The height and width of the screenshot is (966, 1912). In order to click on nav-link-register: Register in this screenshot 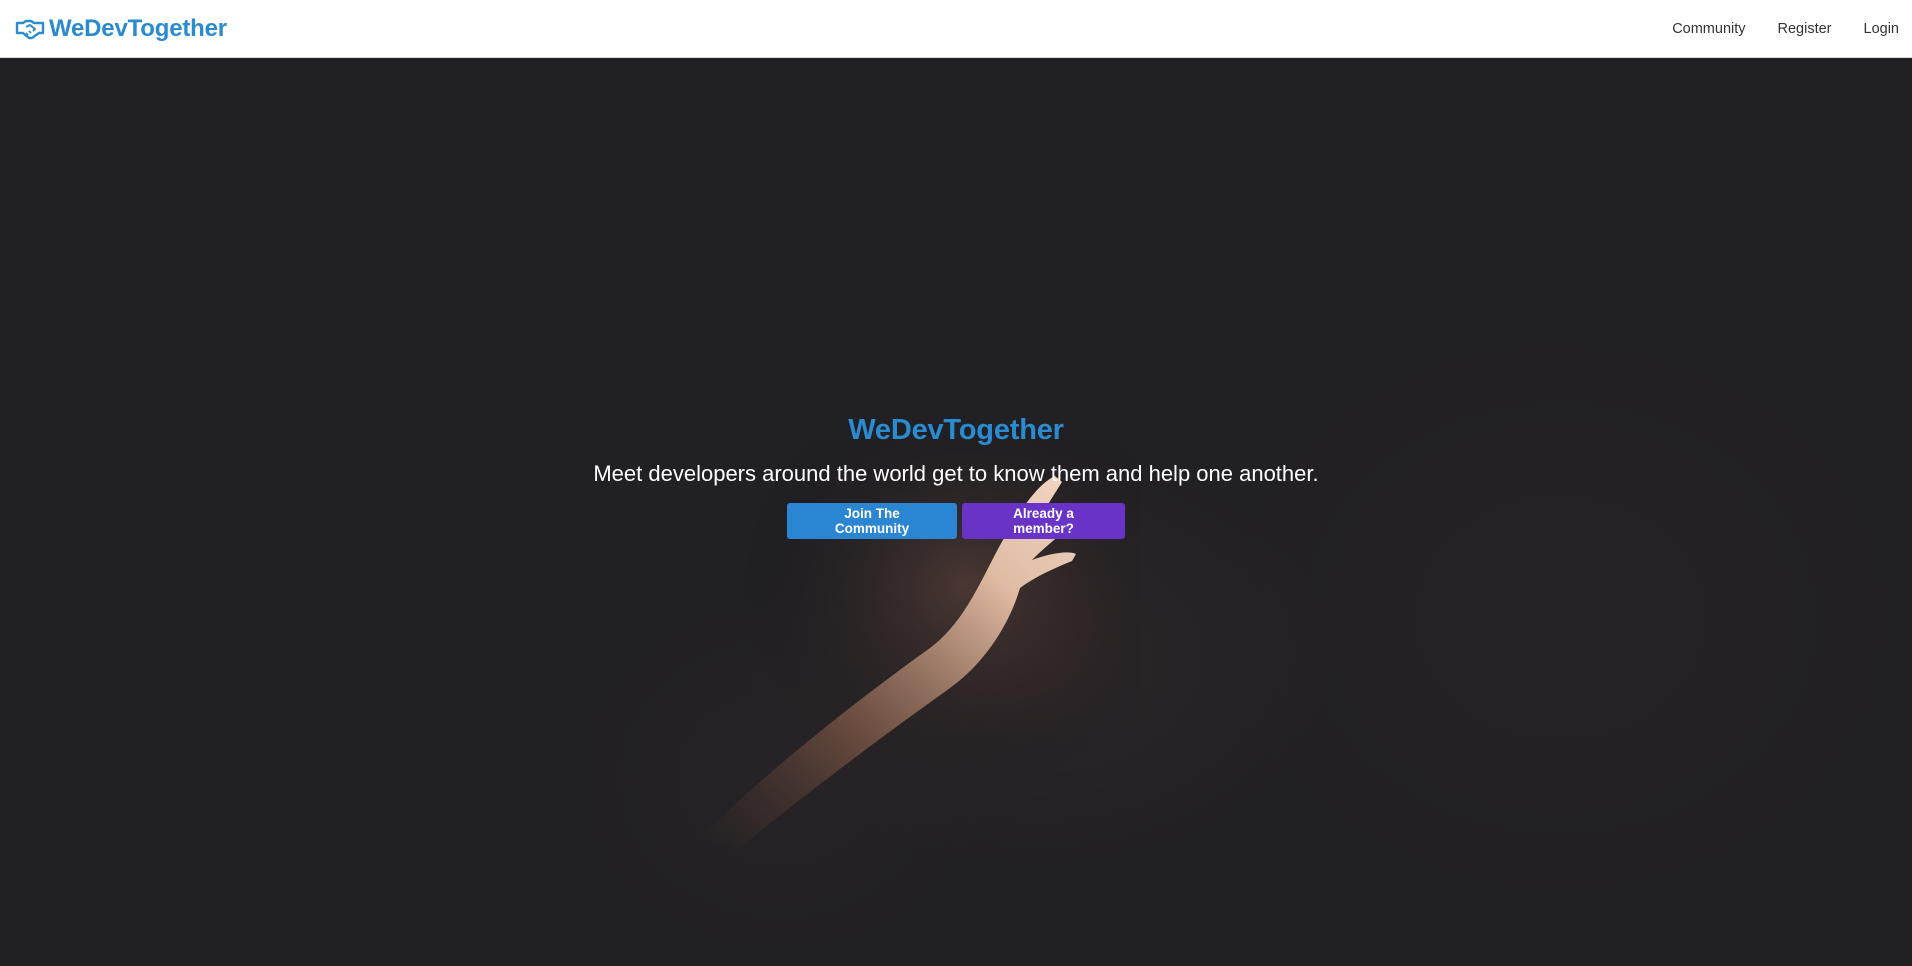, I will do `click(1805, 29)`.